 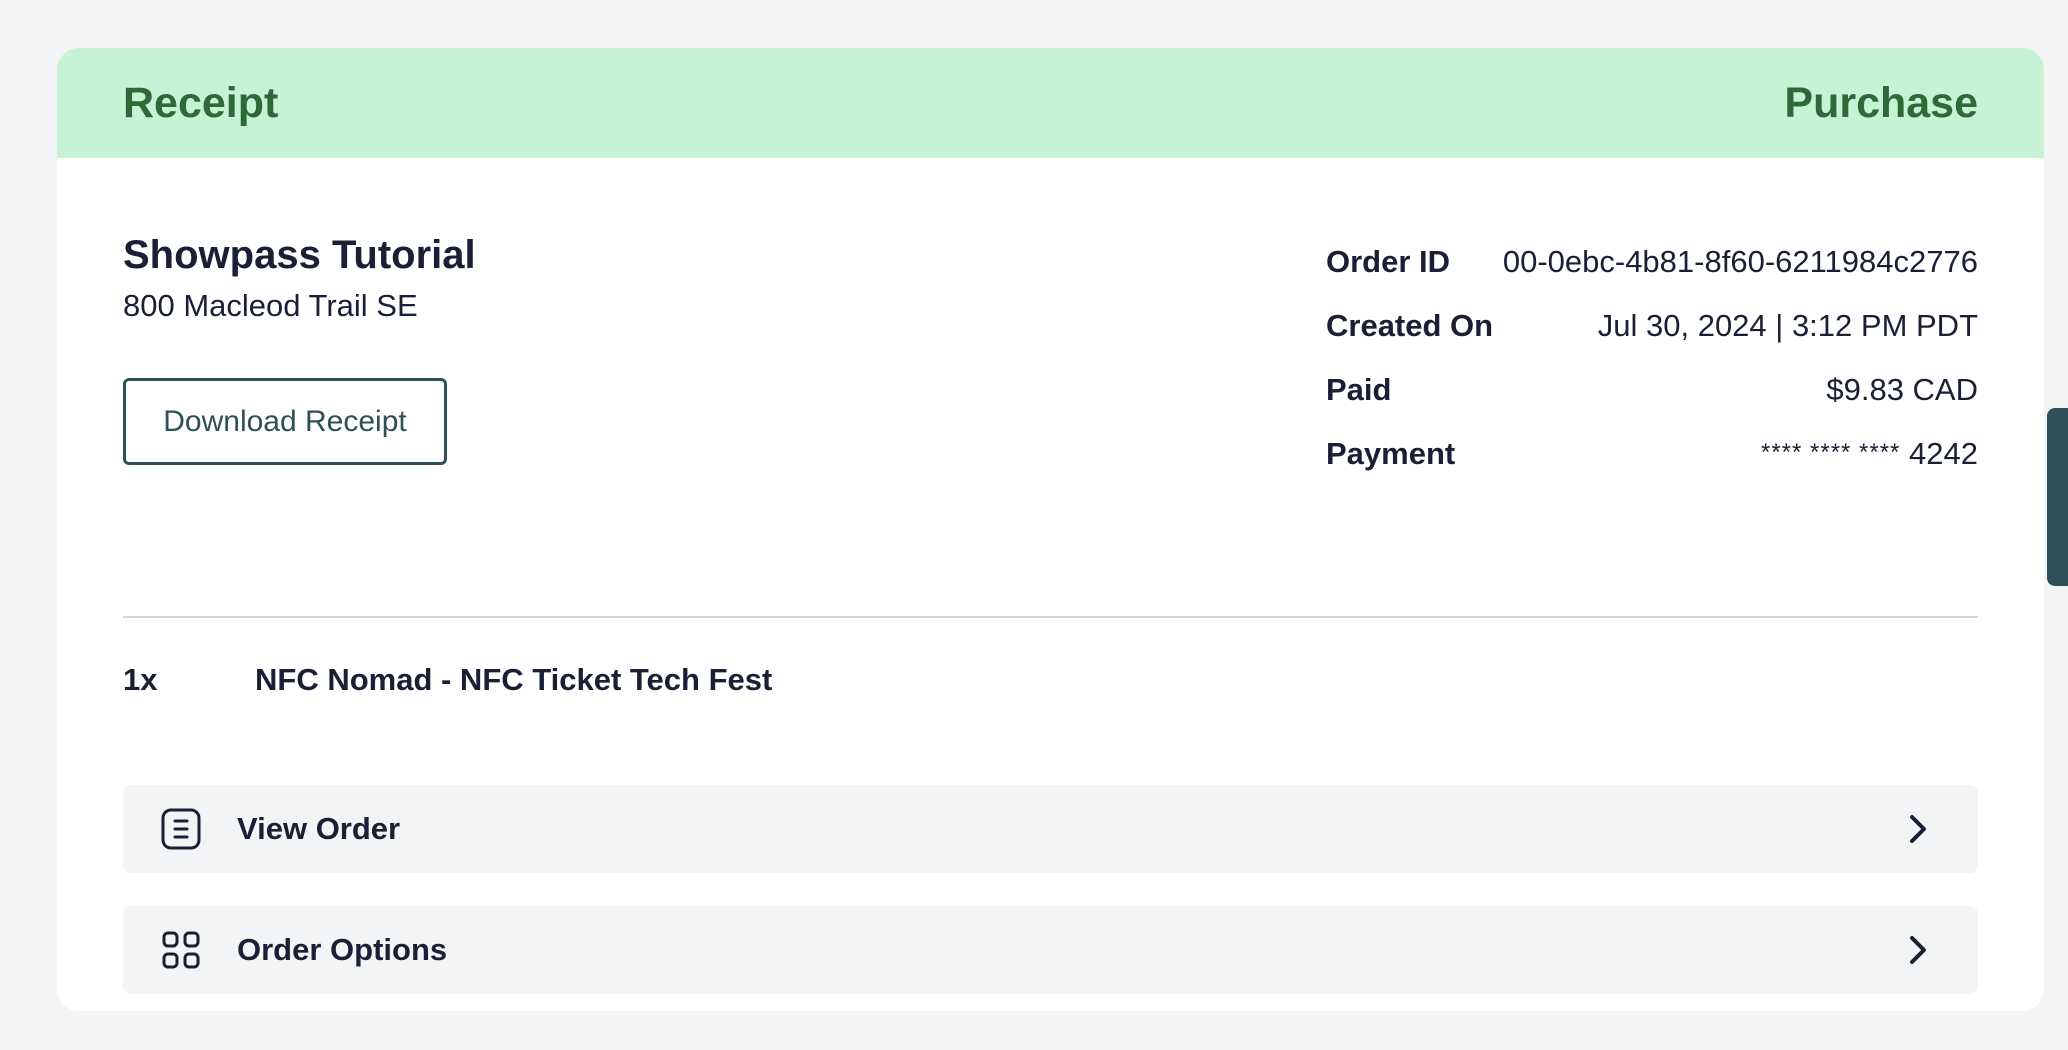 What do you see at coordinates (299, 255) in the screenshot?
I see `venue-name: Showpass Tutorial` at bounding box center [299, 255].